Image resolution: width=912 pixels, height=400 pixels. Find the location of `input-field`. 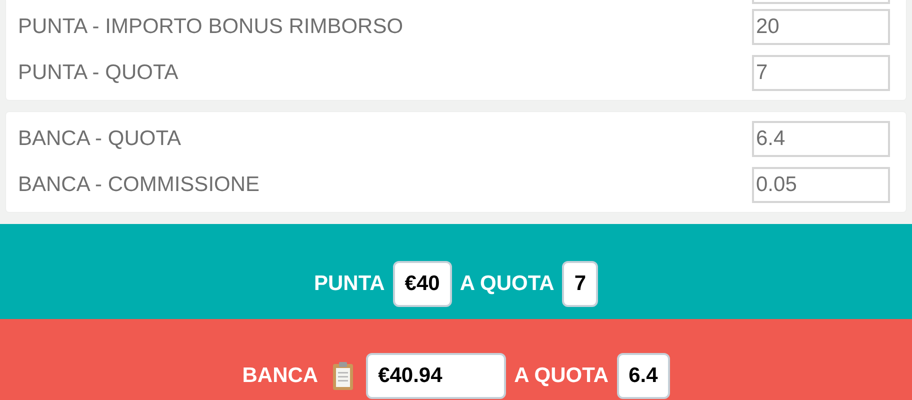

input-field is located at coordinates (821, 2).